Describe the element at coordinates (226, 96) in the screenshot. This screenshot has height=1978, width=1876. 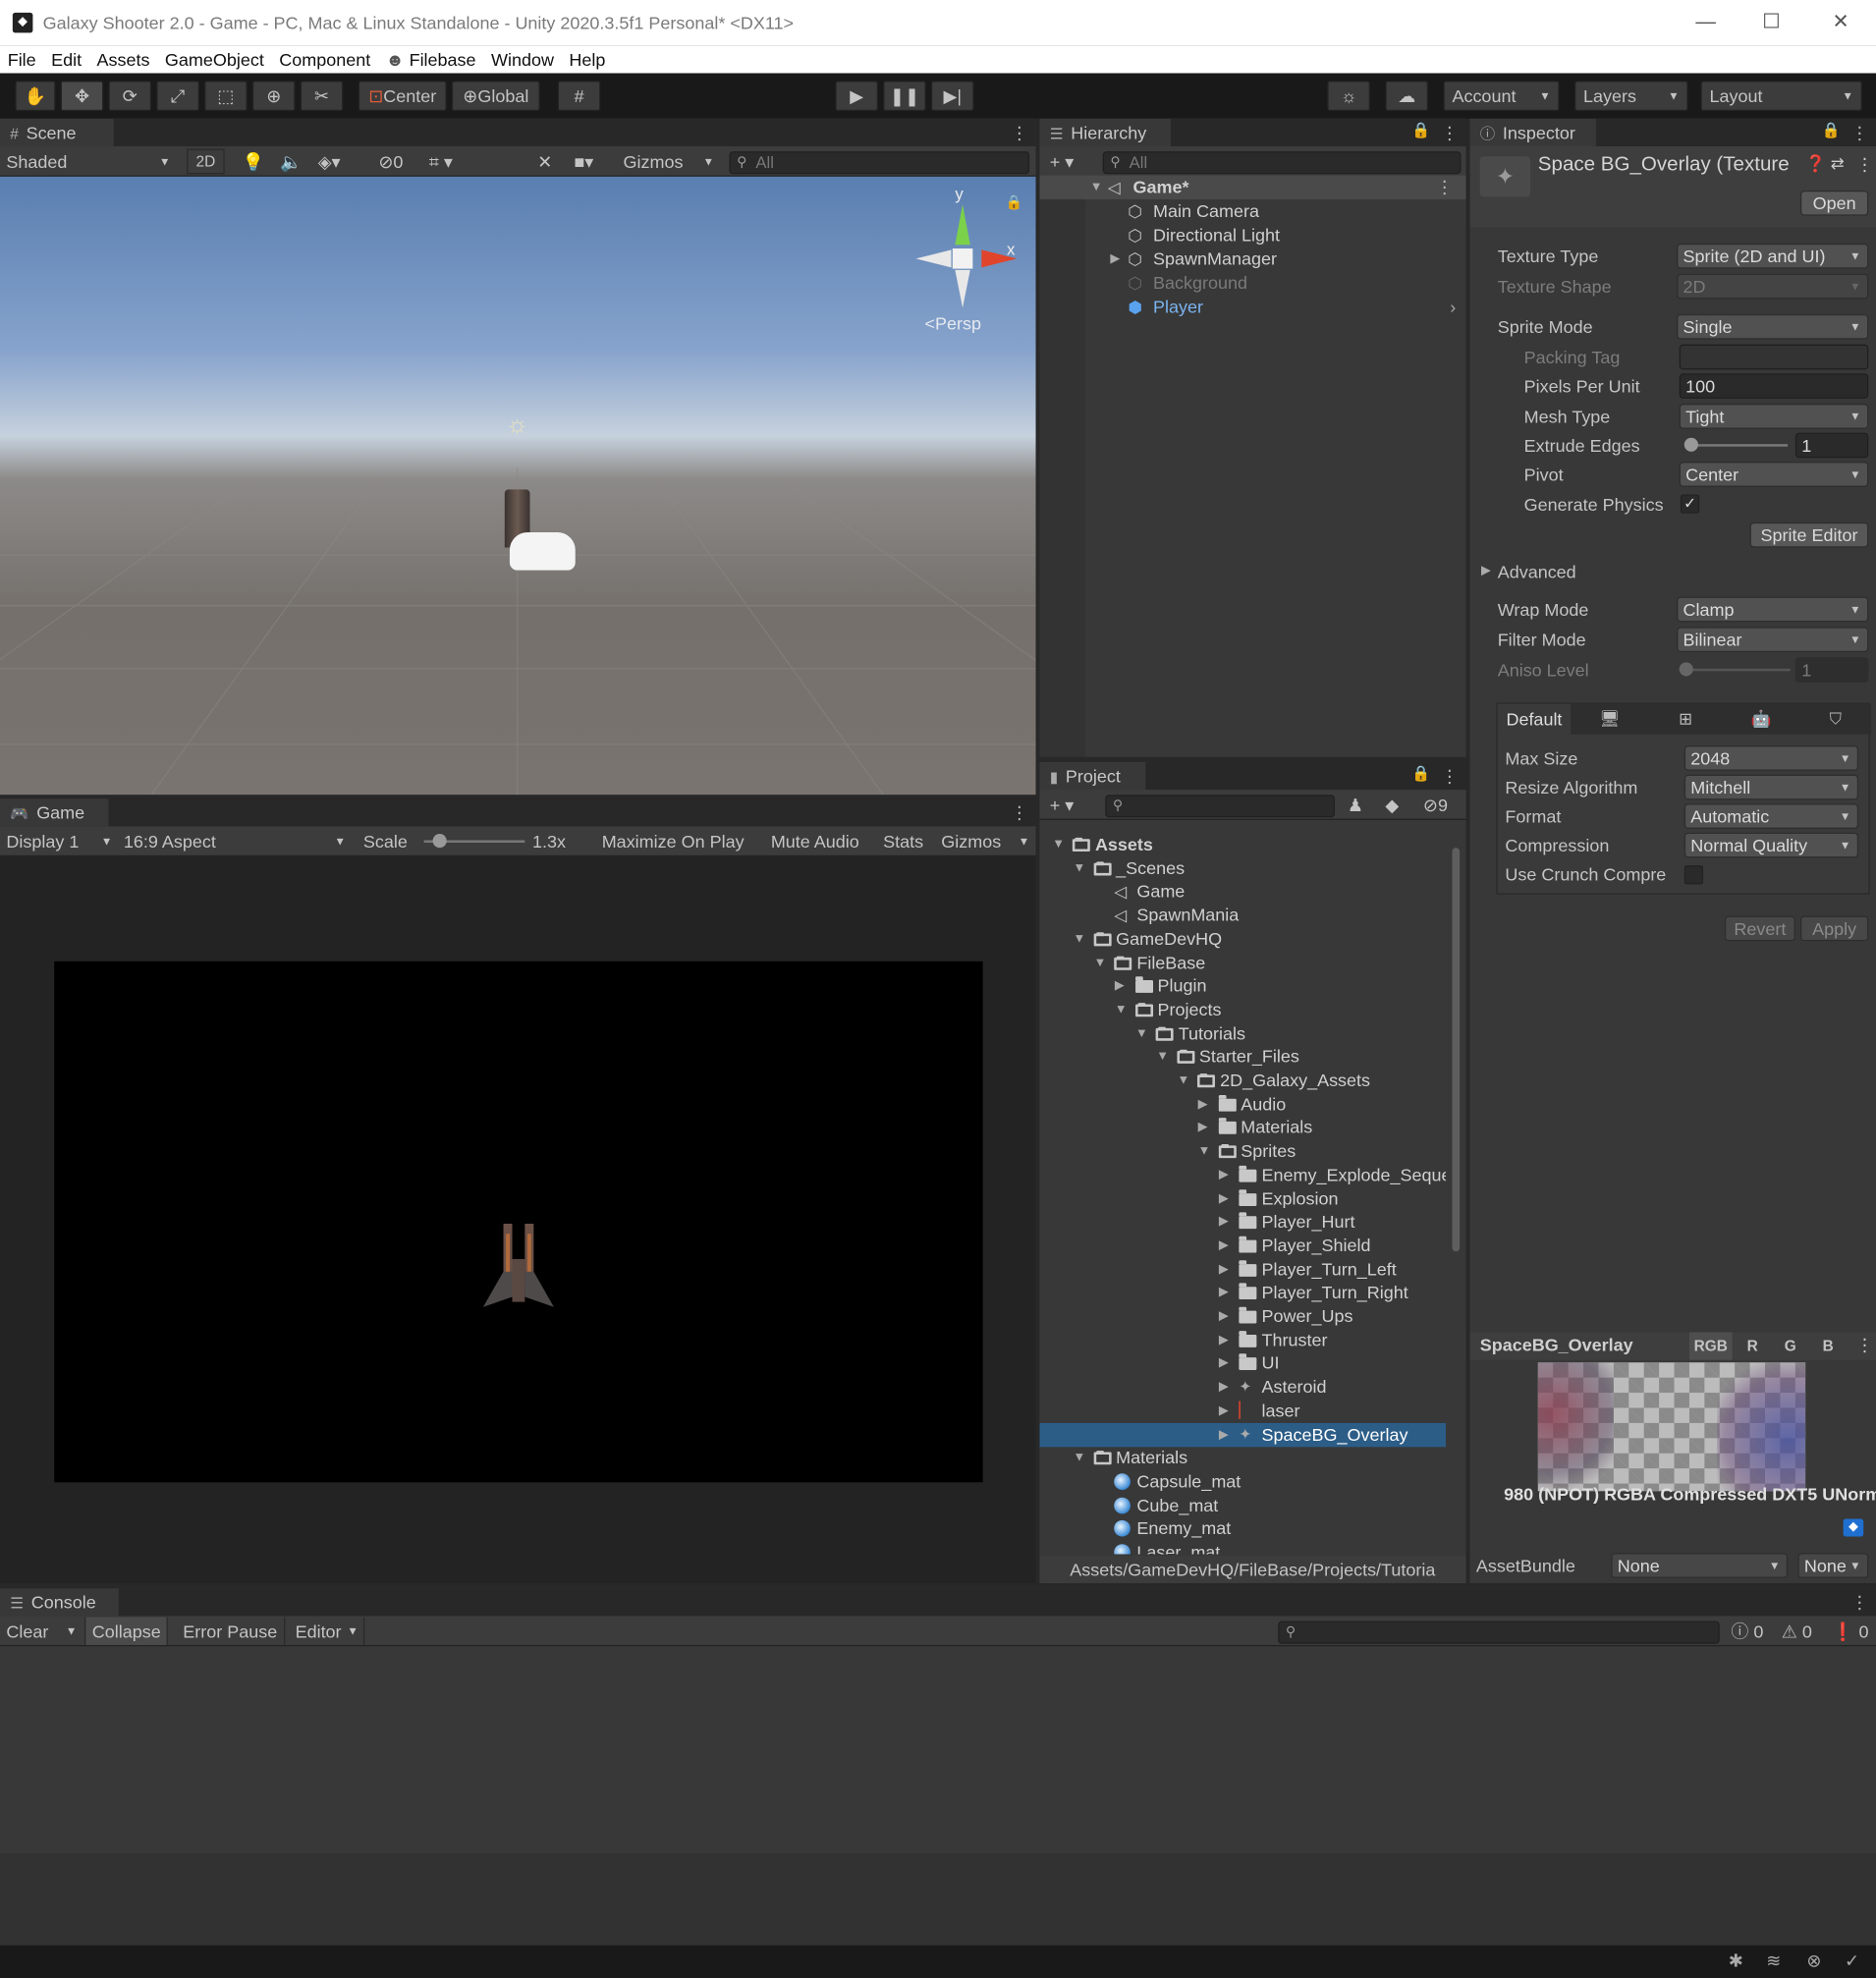
I see `rect-tool-icon: ⬚` at that location.